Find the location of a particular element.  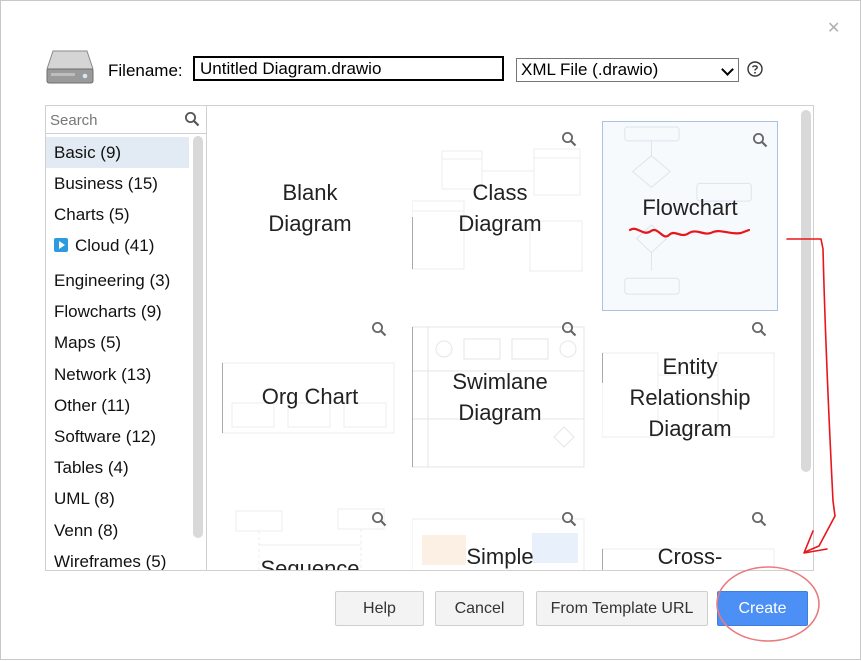

category-label: Network (13) is located at coordinates (103, 374).